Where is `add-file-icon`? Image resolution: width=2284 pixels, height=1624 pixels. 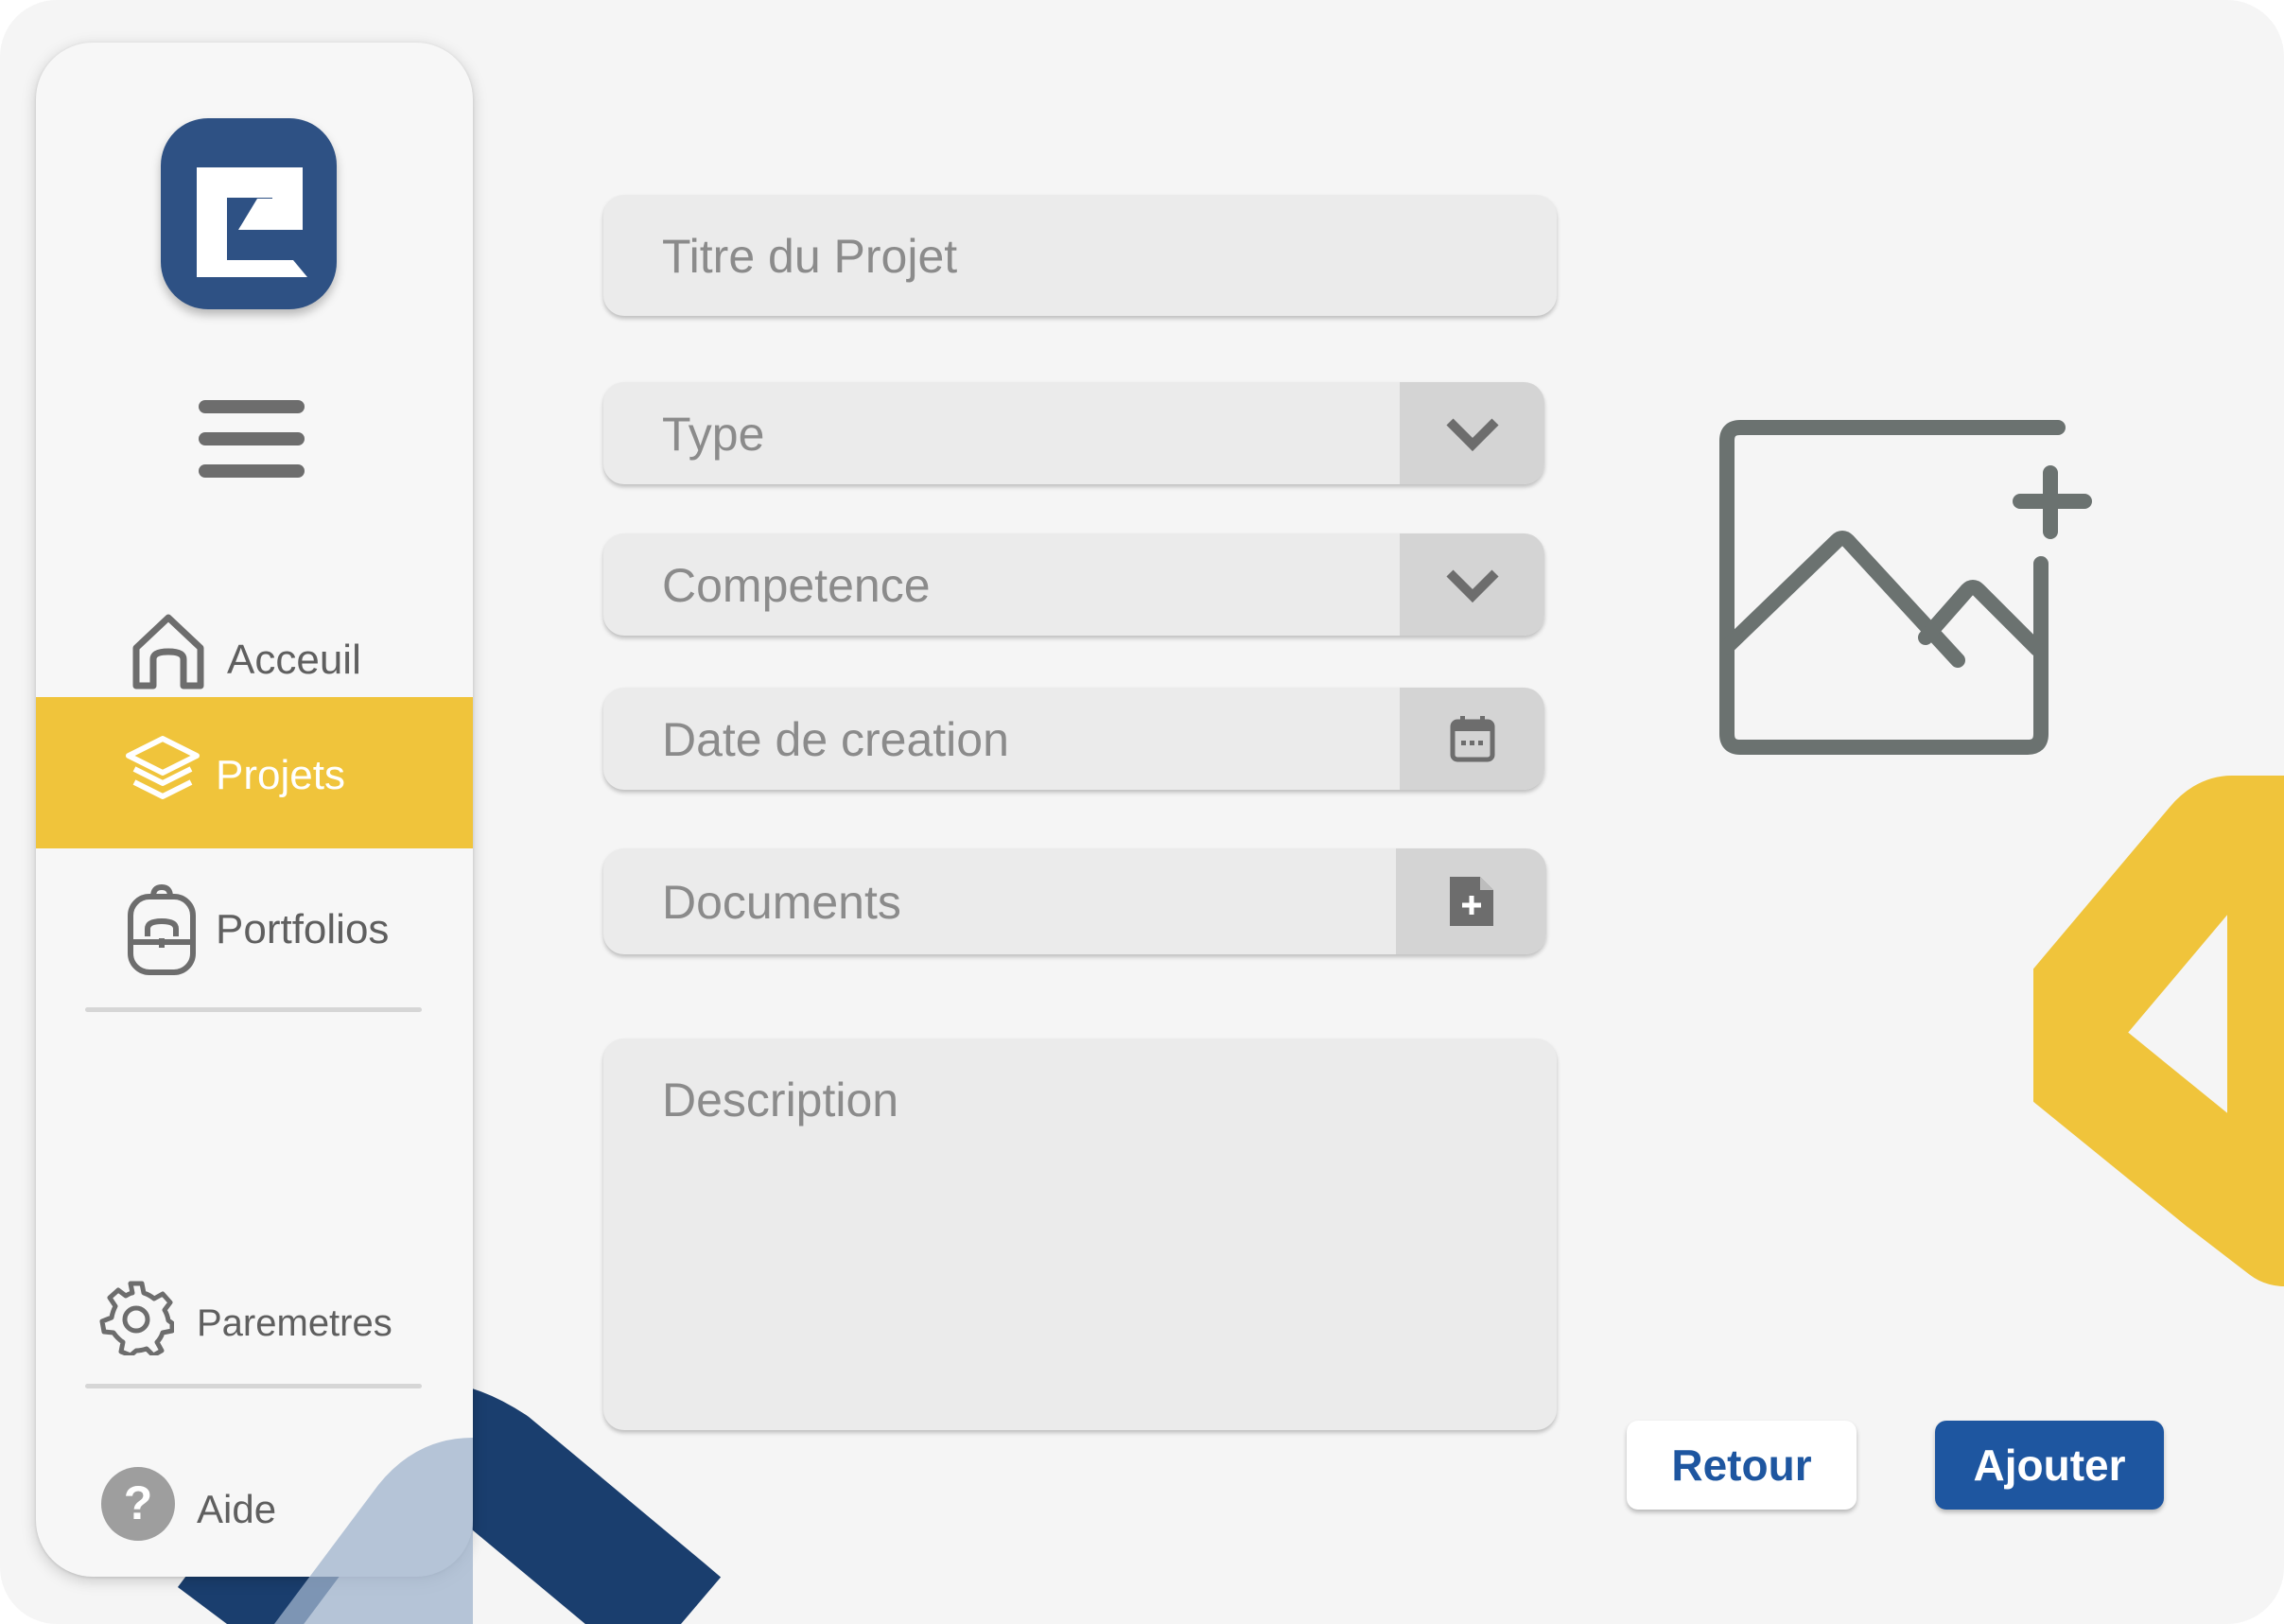 add-file-icon is located at coordinates (1471, 902).